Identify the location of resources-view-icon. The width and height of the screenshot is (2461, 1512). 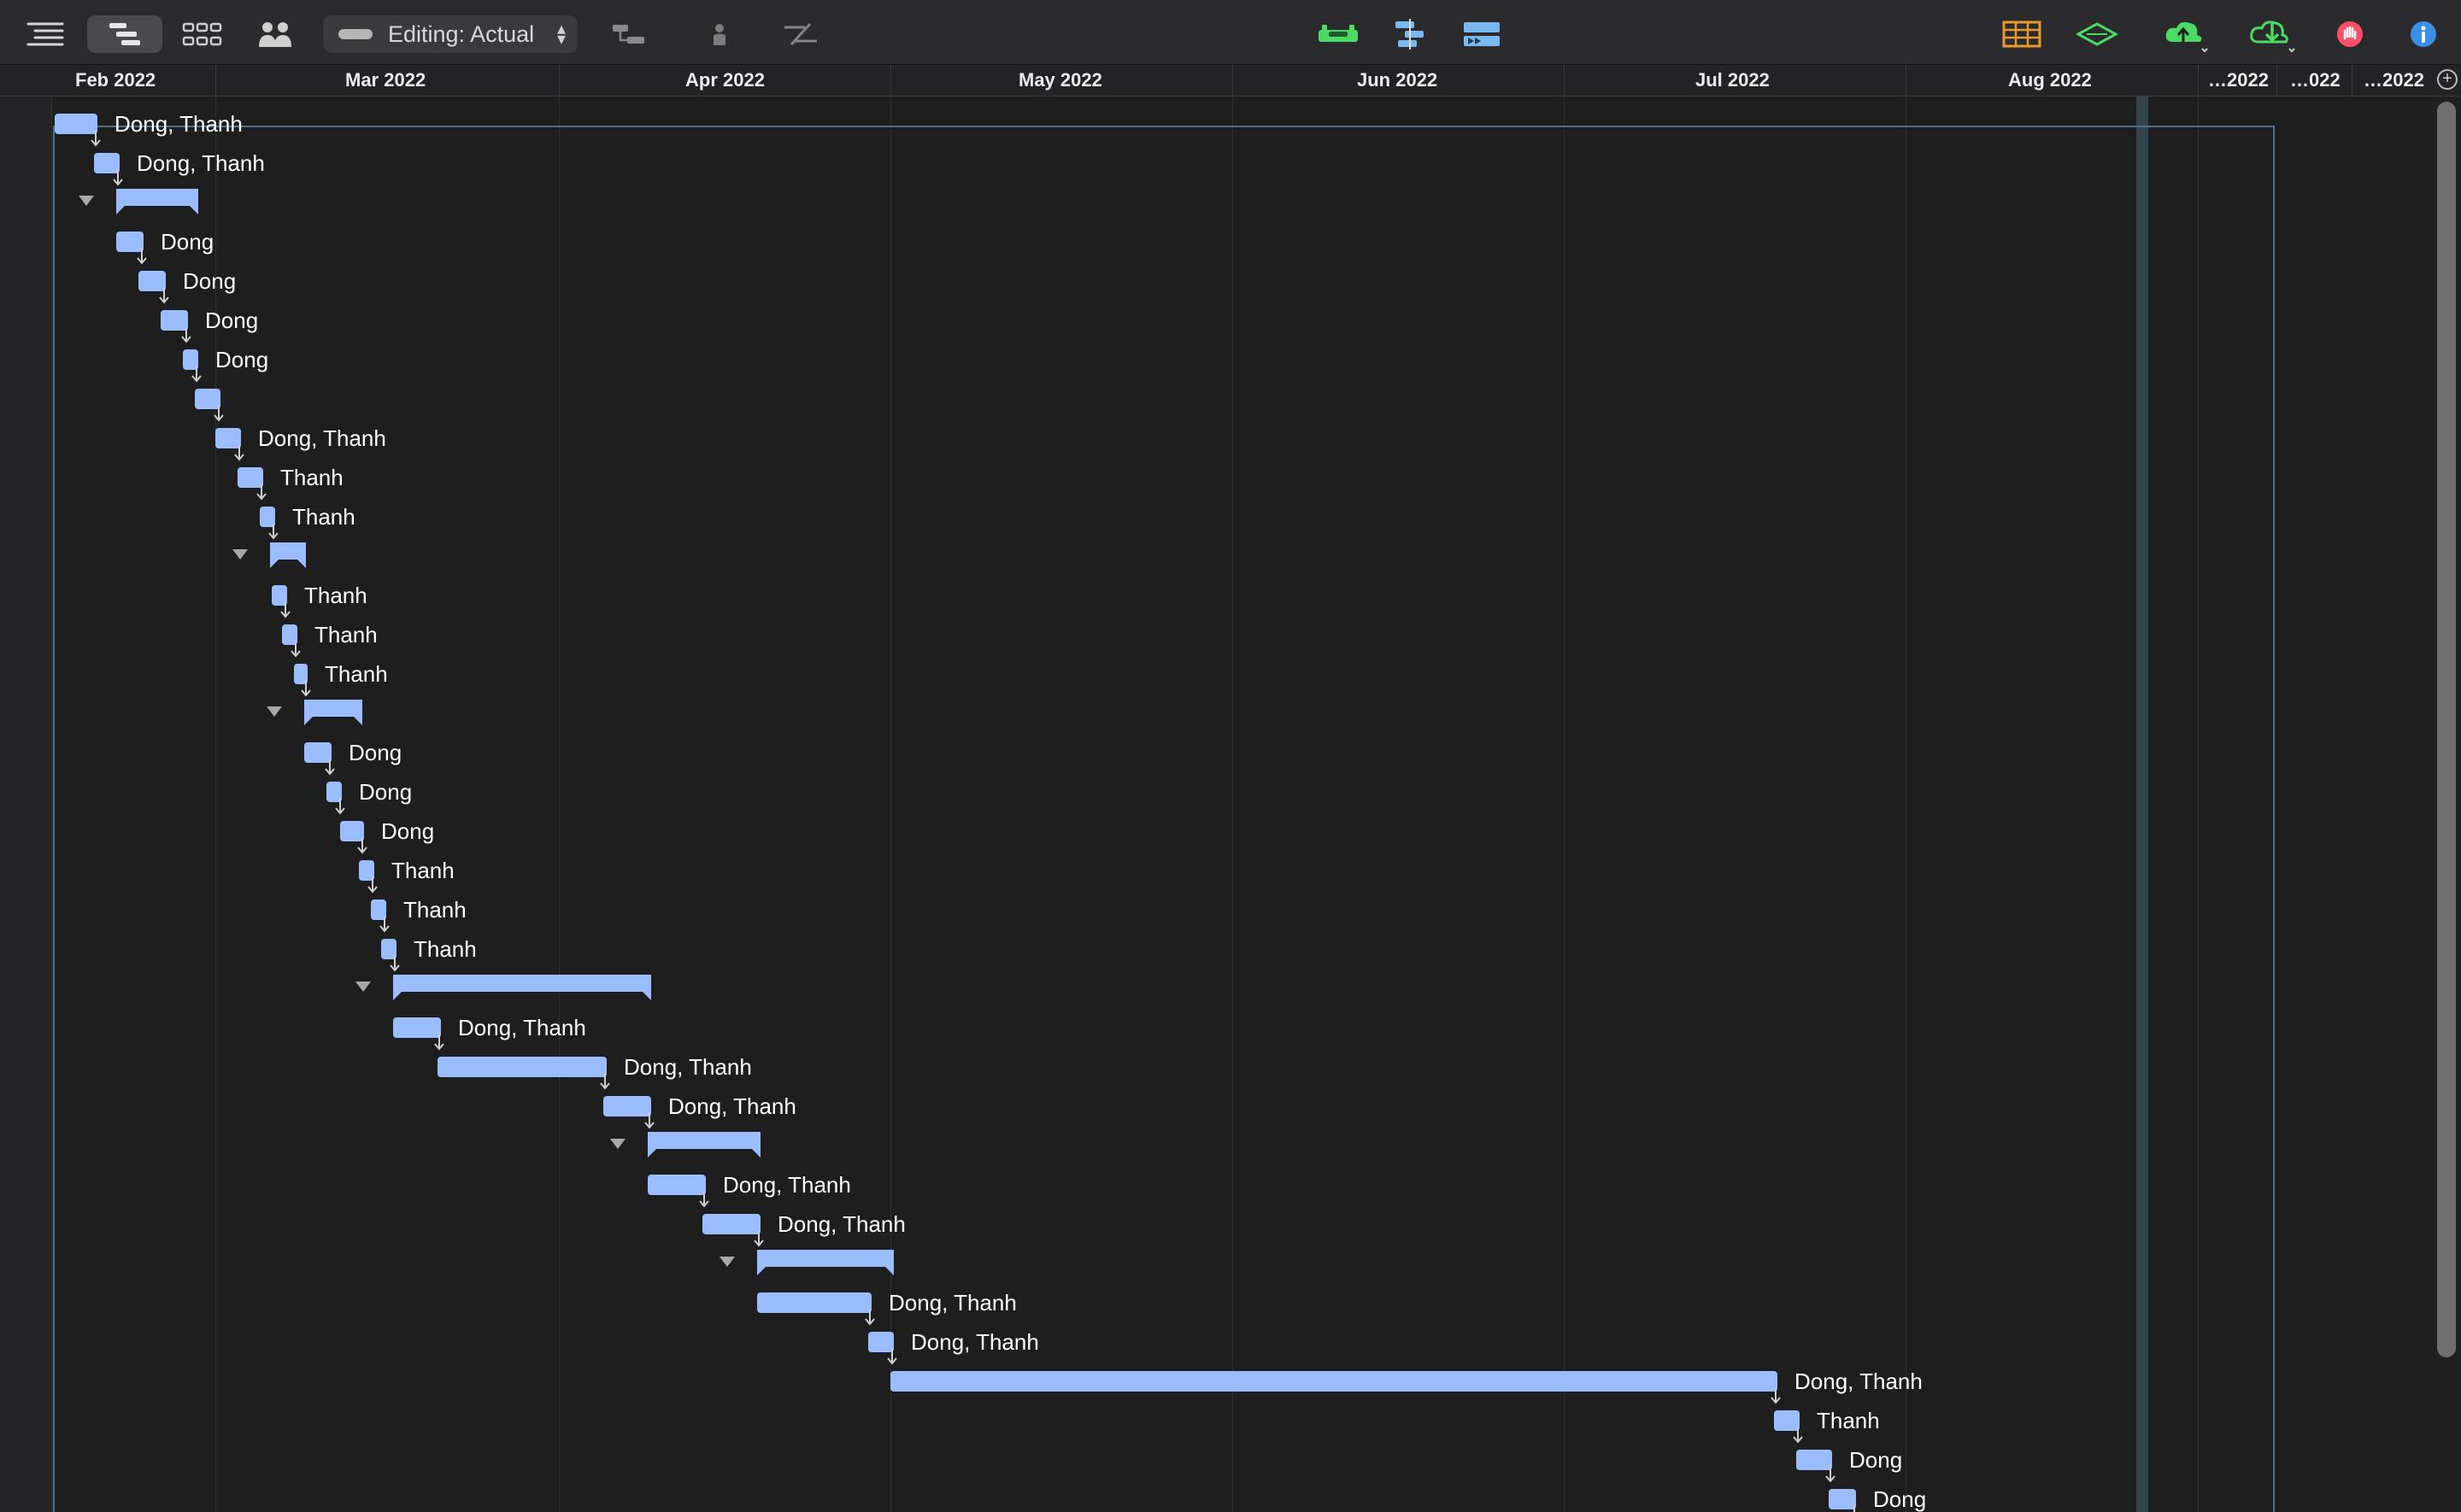
(275, 34).